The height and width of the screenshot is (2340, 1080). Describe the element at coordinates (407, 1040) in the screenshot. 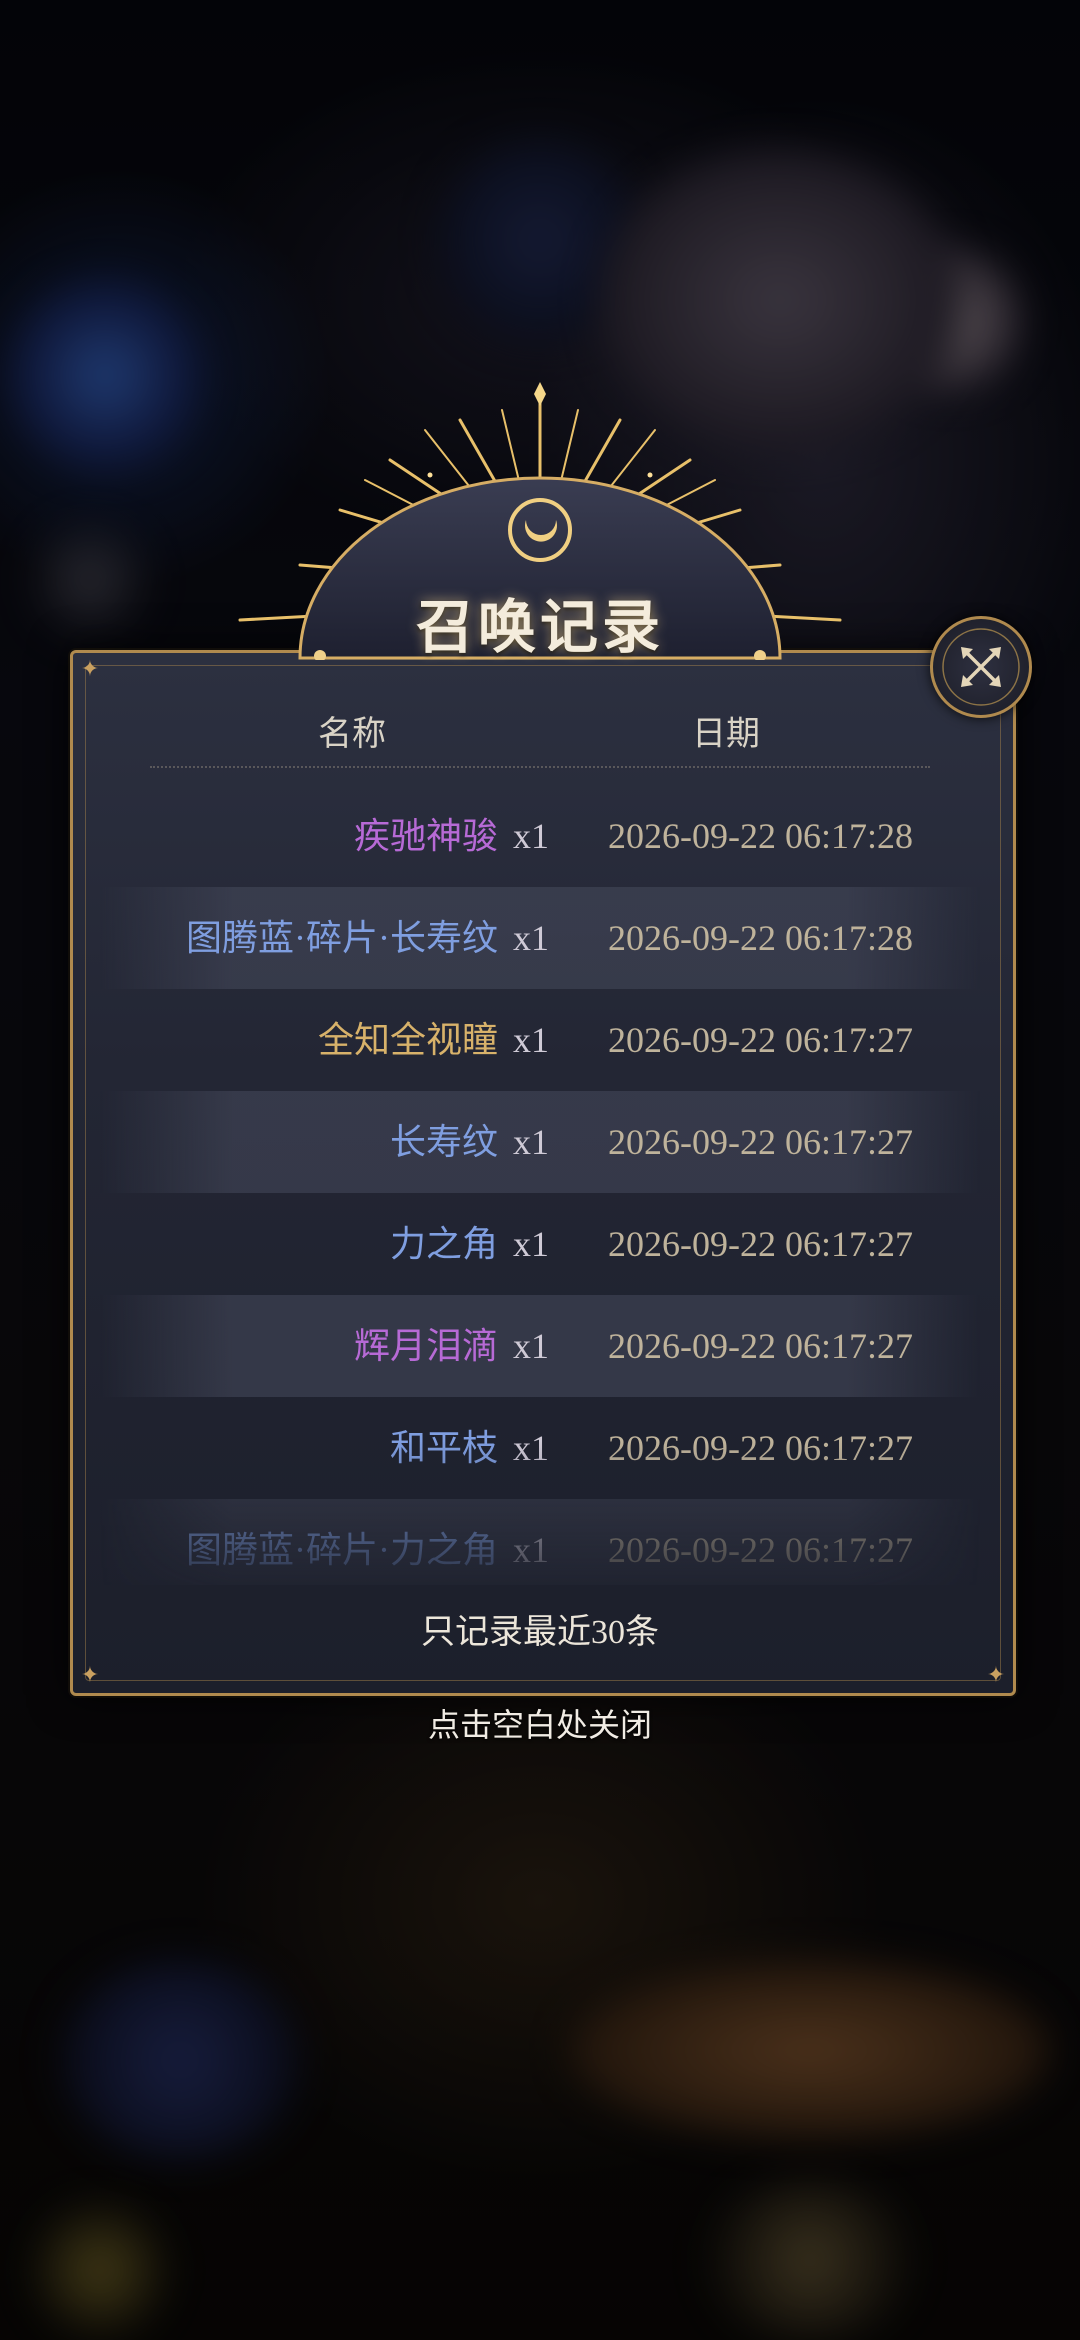

I see `item-name: 全知全视瞳` at that location.